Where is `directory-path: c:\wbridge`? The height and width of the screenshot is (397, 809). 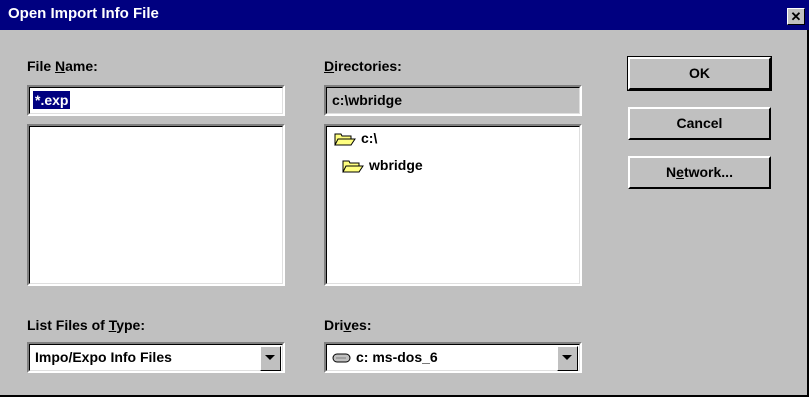 directory-path: c:\wbridge is located at coordinates (367, 100).